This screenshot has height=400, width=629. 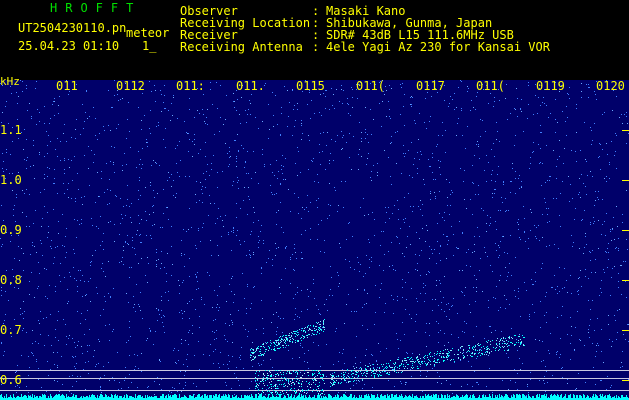 What do you see at coordinates (241, 47) in the screenshot?
I see `antenna-label: Receiving Antenna` at bounding box center [241, 47].